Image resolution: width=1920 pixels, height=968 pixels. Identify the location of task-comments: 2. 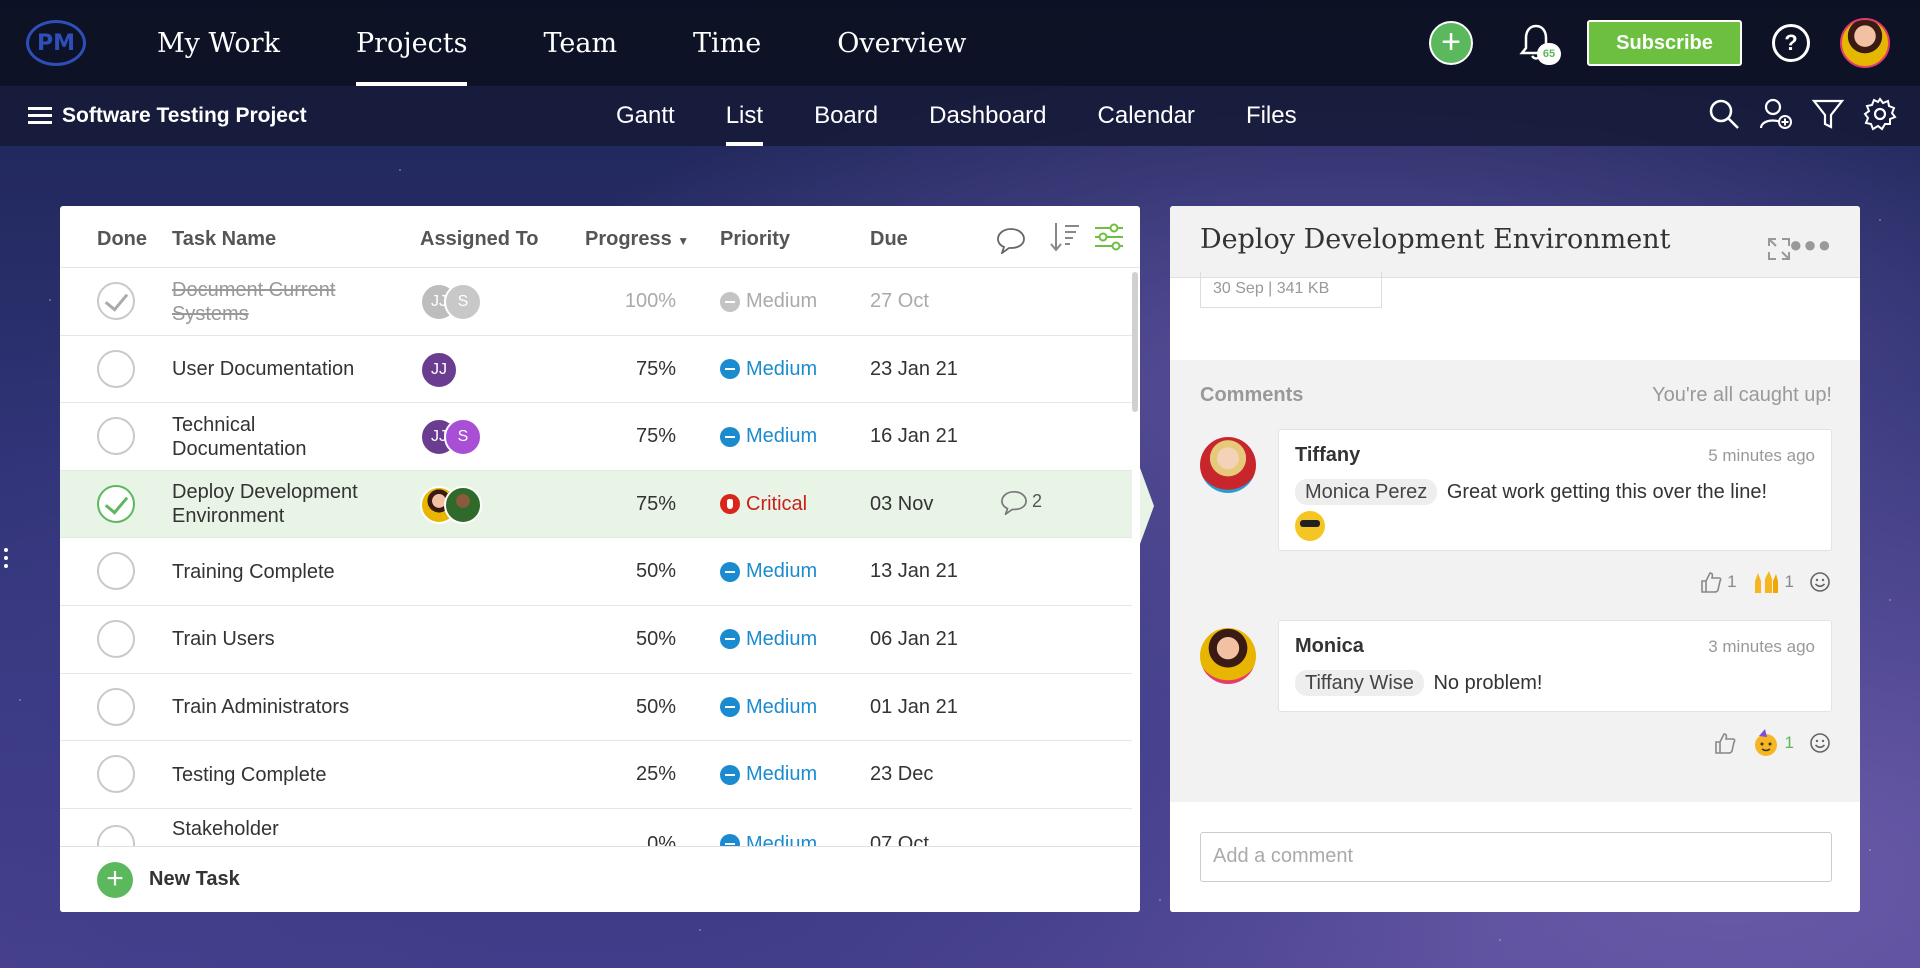
(1021, 502).